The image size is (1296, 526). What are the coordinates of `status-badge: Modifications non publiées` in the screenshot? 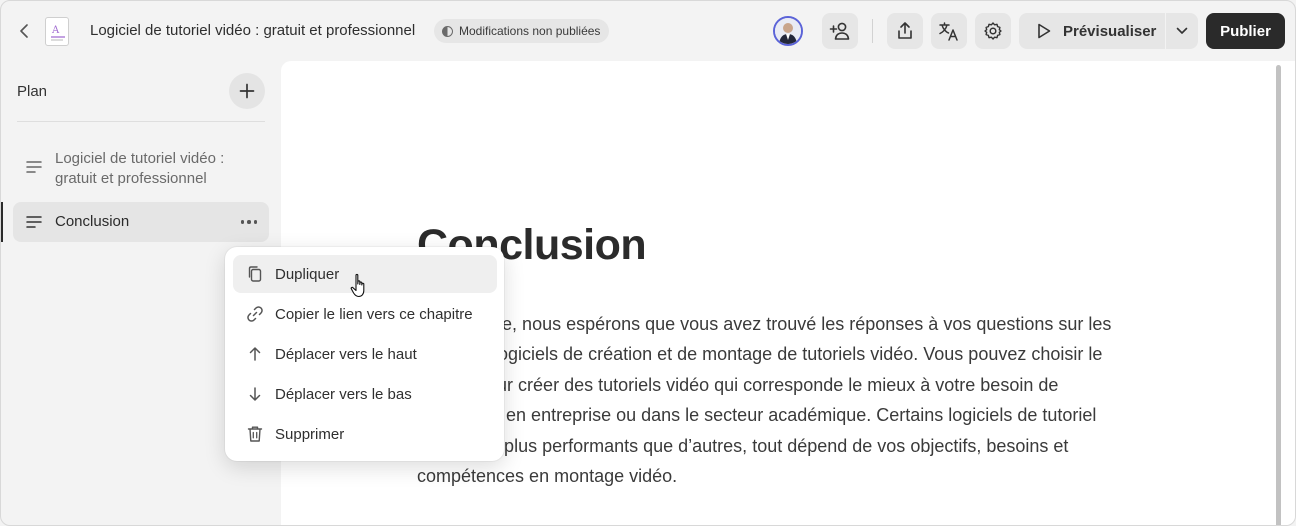 It's located at (522, 31).